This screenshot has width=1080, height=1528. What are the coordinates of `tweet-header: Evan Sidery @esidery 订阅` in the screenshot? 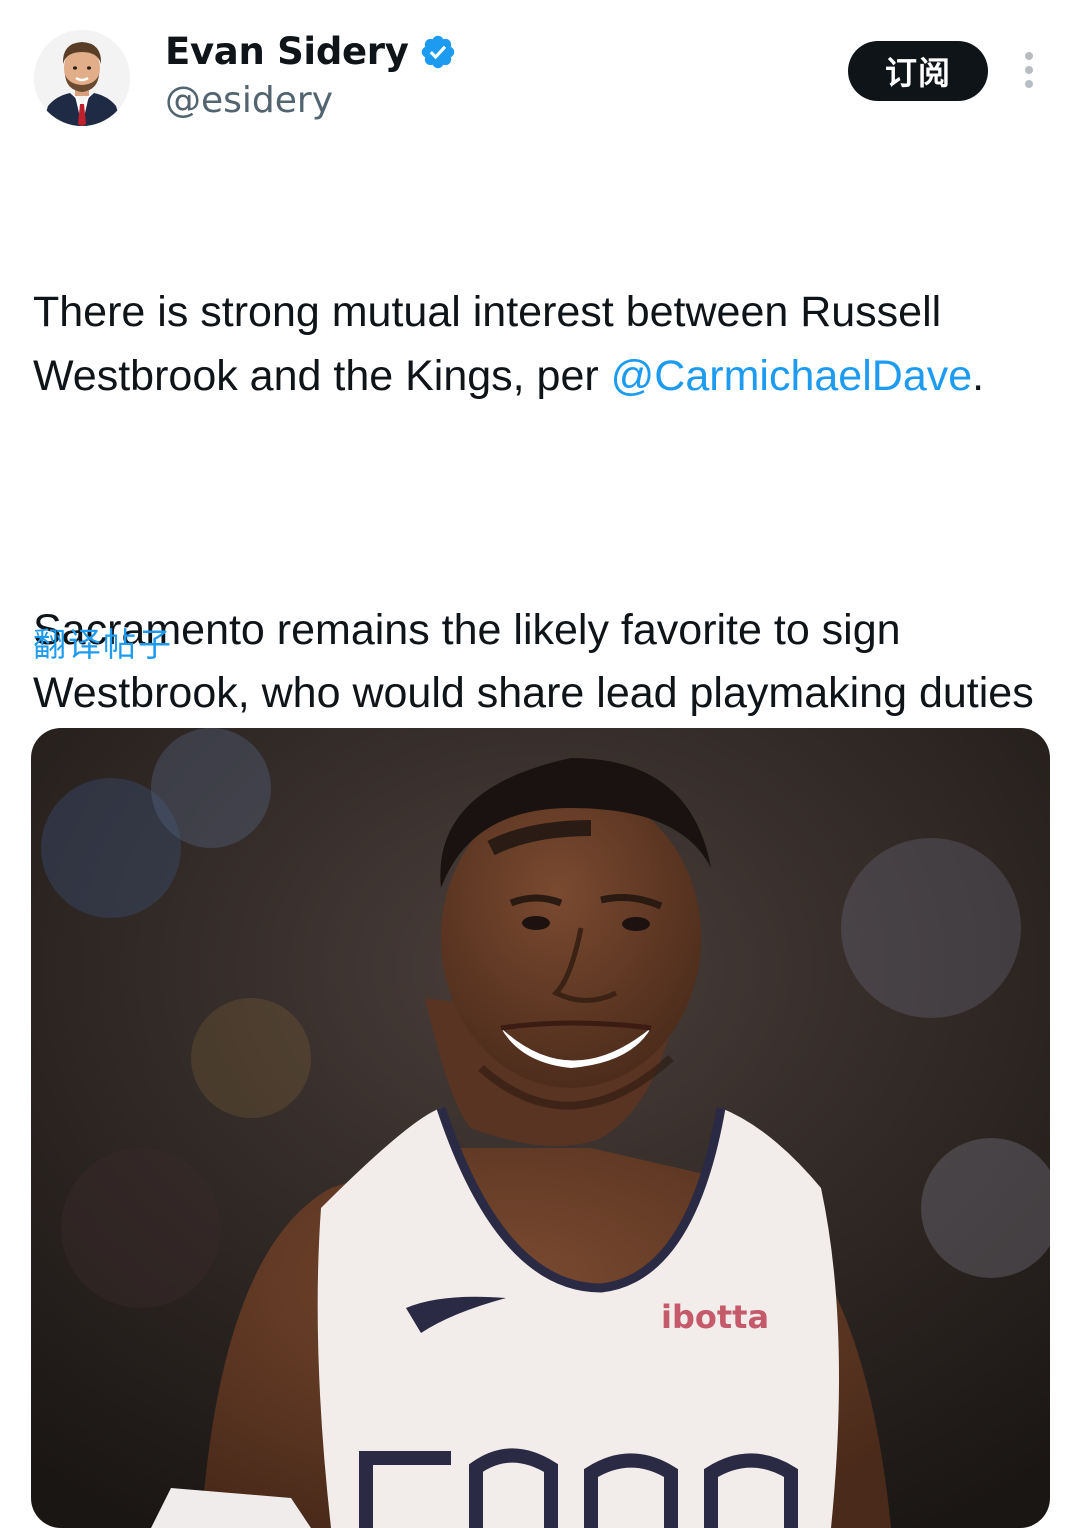 It's located at (540, 70).